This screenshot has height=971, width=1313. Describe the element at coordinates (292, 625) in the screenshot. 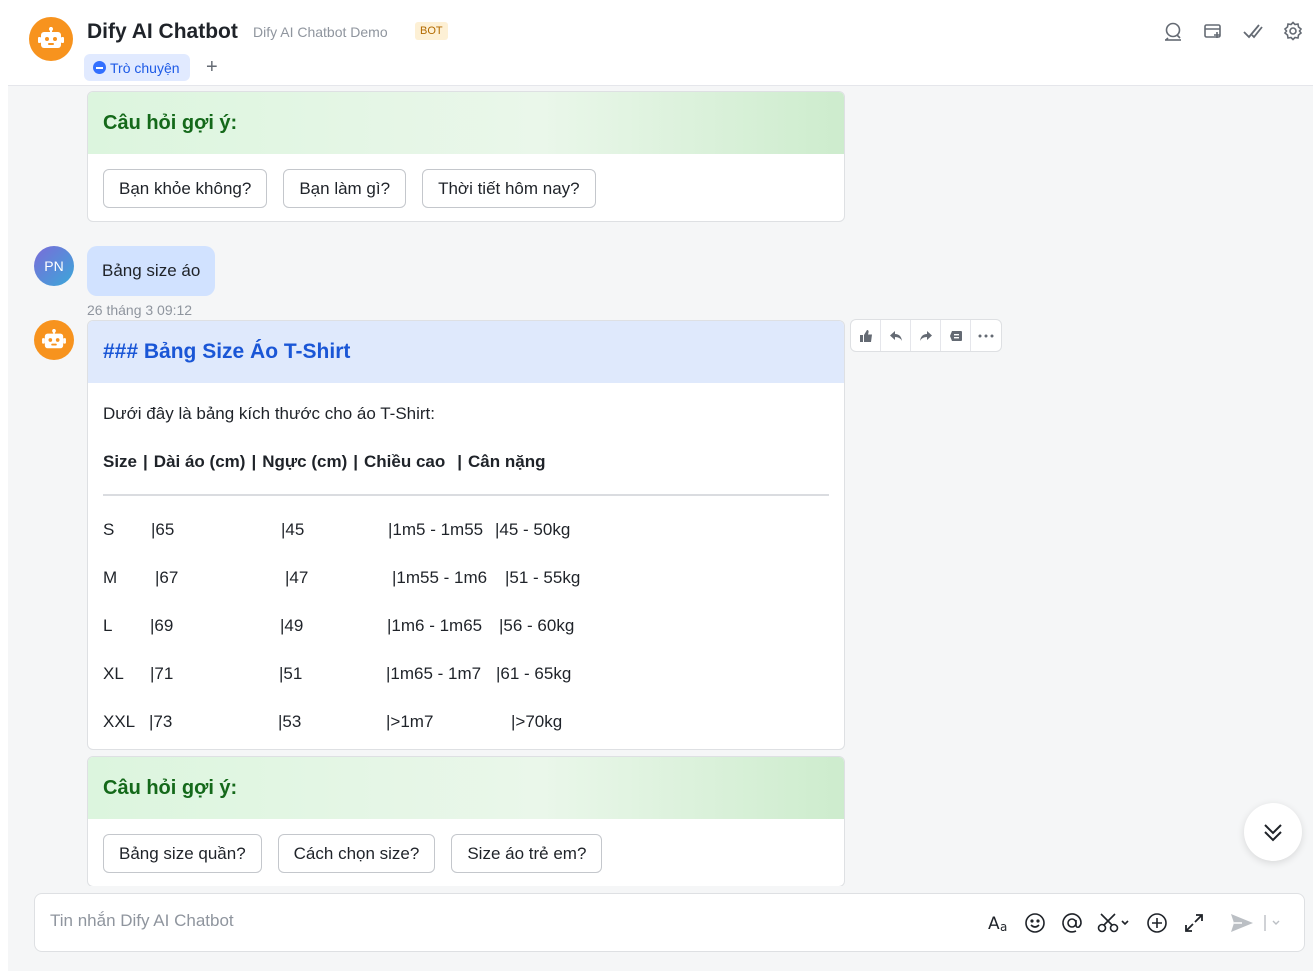

I see `cell-chest: |49` at that location.